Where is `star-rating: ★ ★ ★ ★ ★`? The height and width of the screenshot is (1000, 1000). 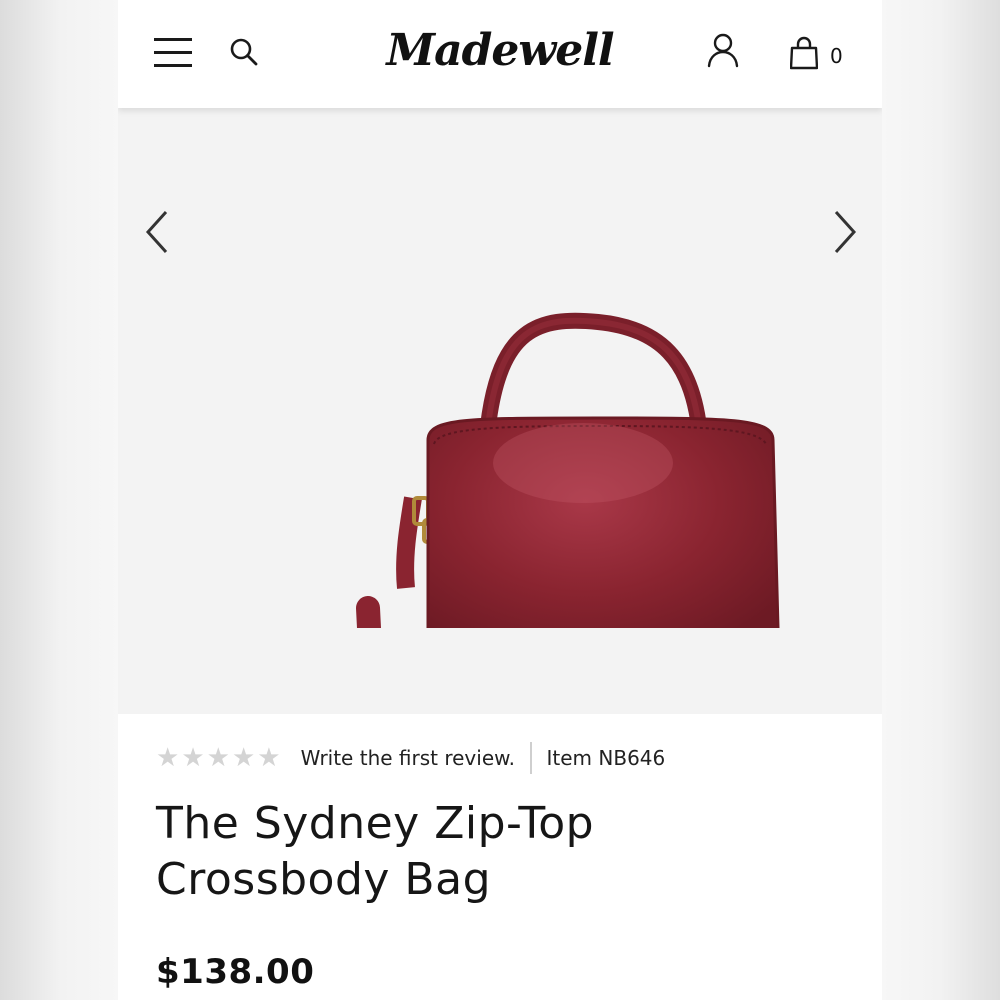
star-rating: ★ ★ ★ ★ ★ is located at coordinates (218, 758).